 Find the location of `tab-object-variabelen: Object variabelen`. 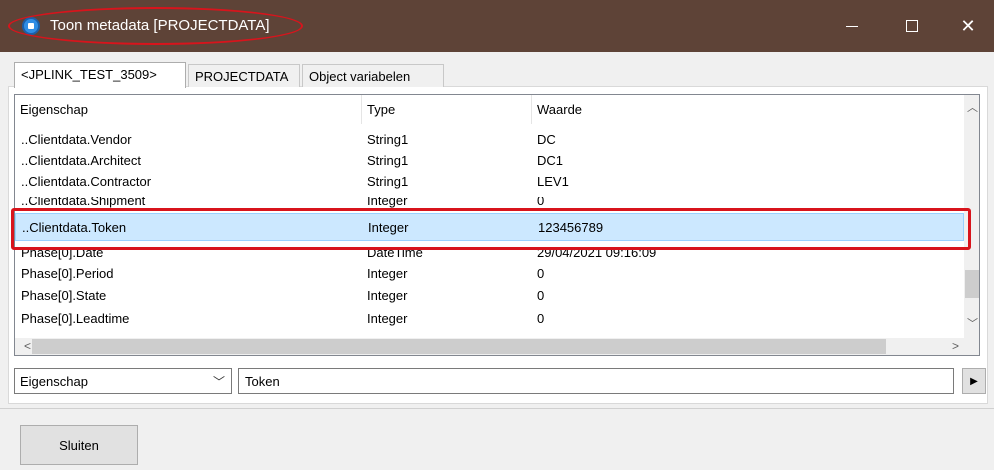

tab-object-variabelen: Object variabelen is located at coordinates (373, 75).